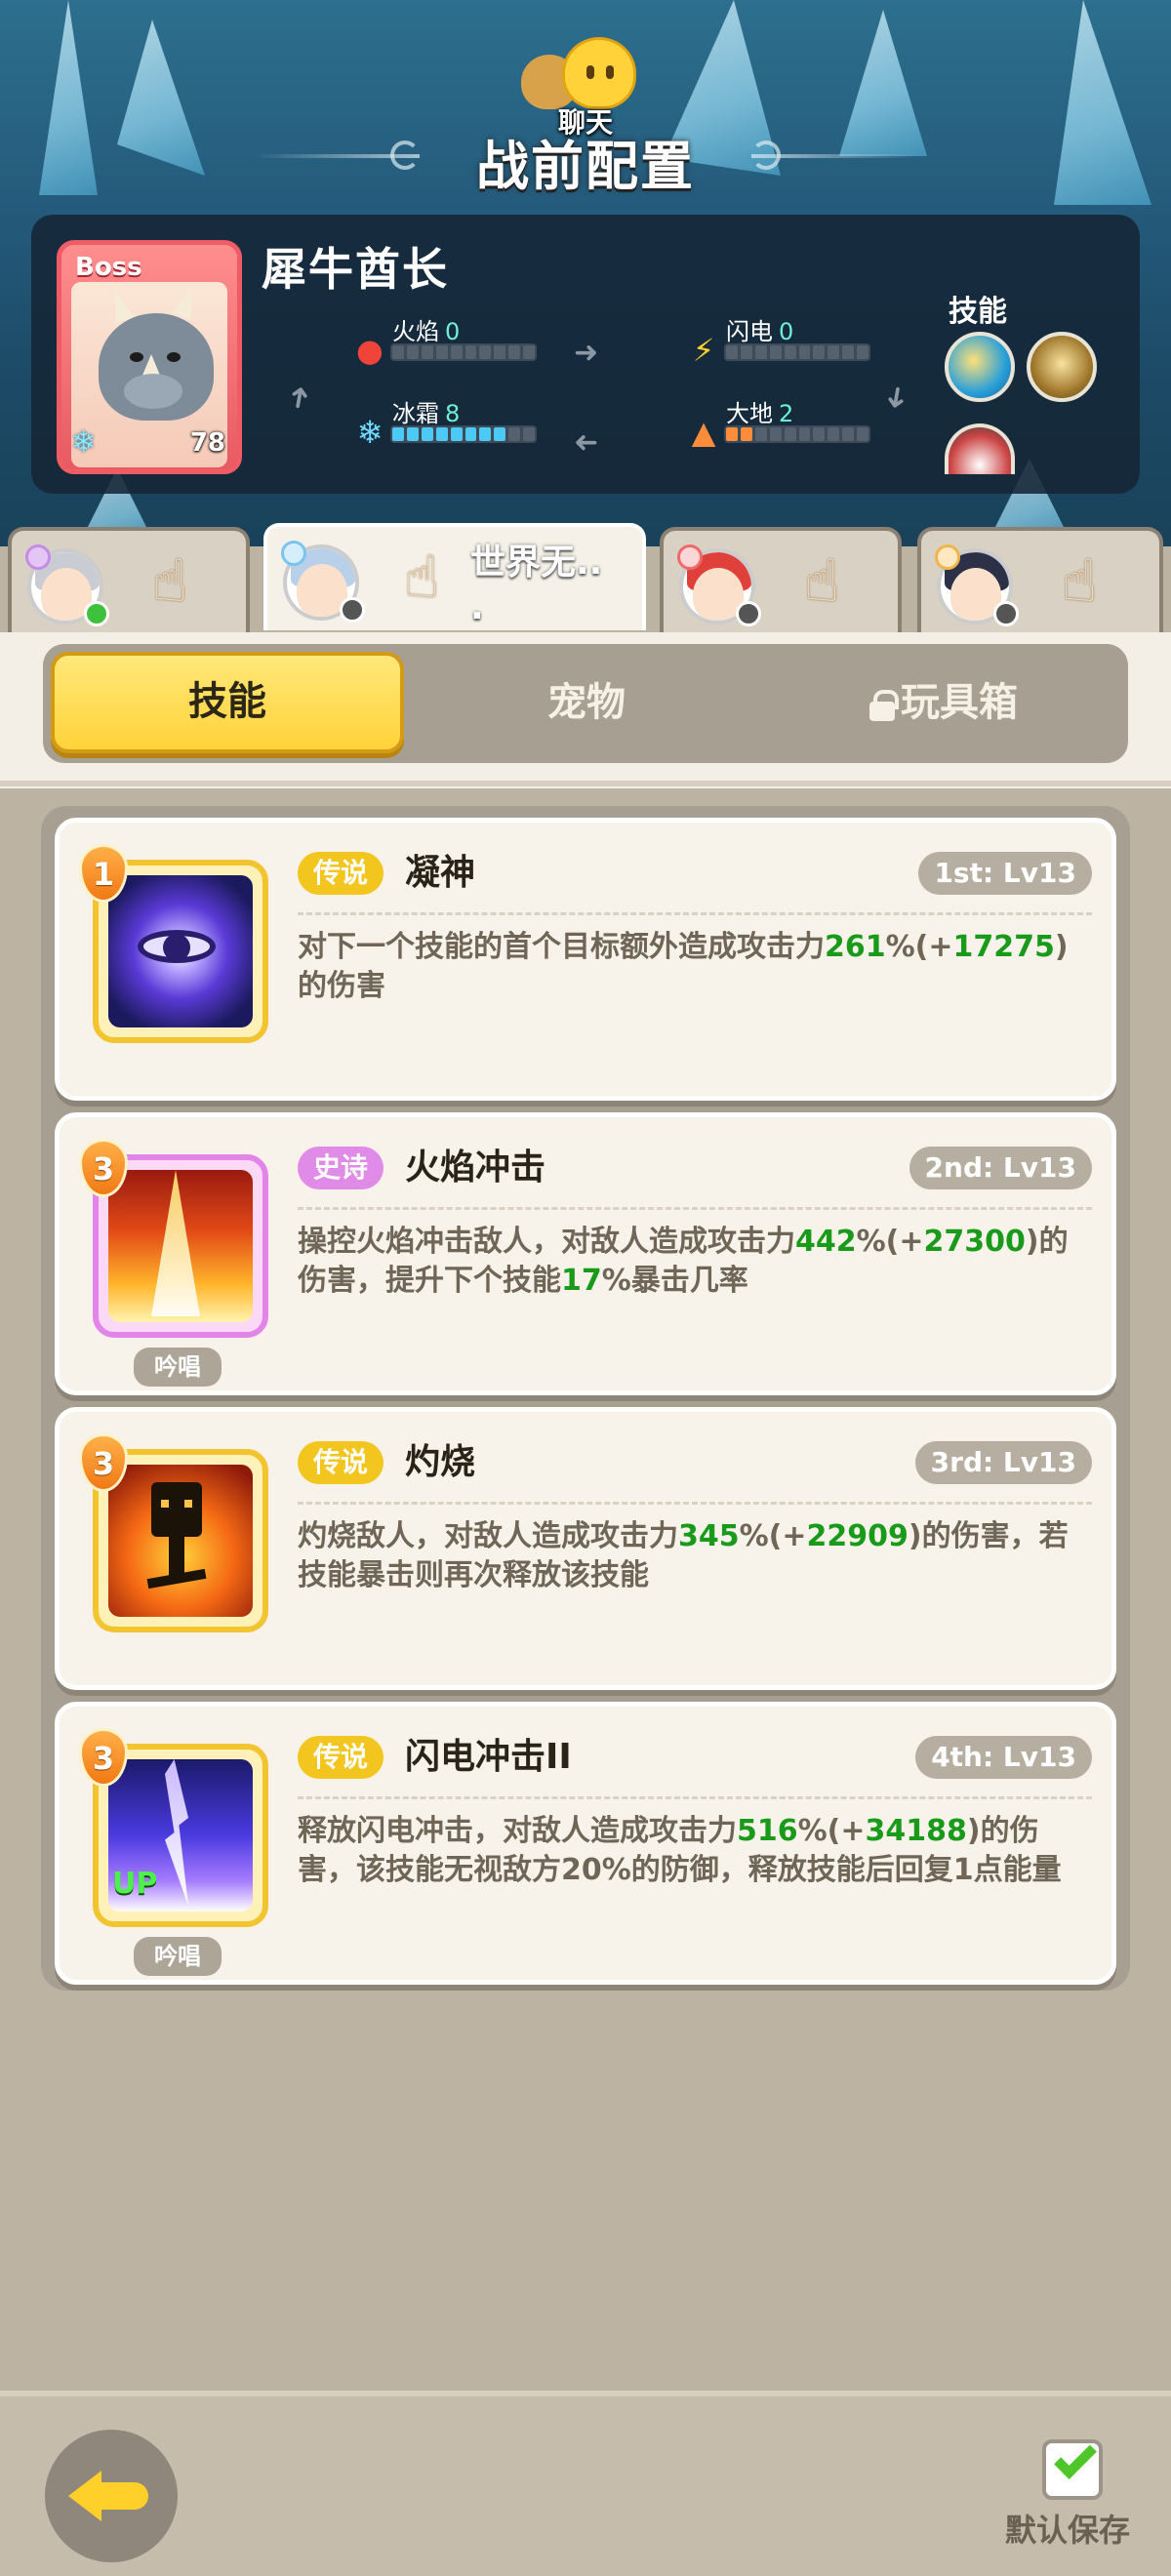 The image size is (1171, 2576). What do you see at coordinates (454, 576) in the screenshot?
I see `hero-tab-2: ☝ 世界无.. .` at bounding box center [454, 576].